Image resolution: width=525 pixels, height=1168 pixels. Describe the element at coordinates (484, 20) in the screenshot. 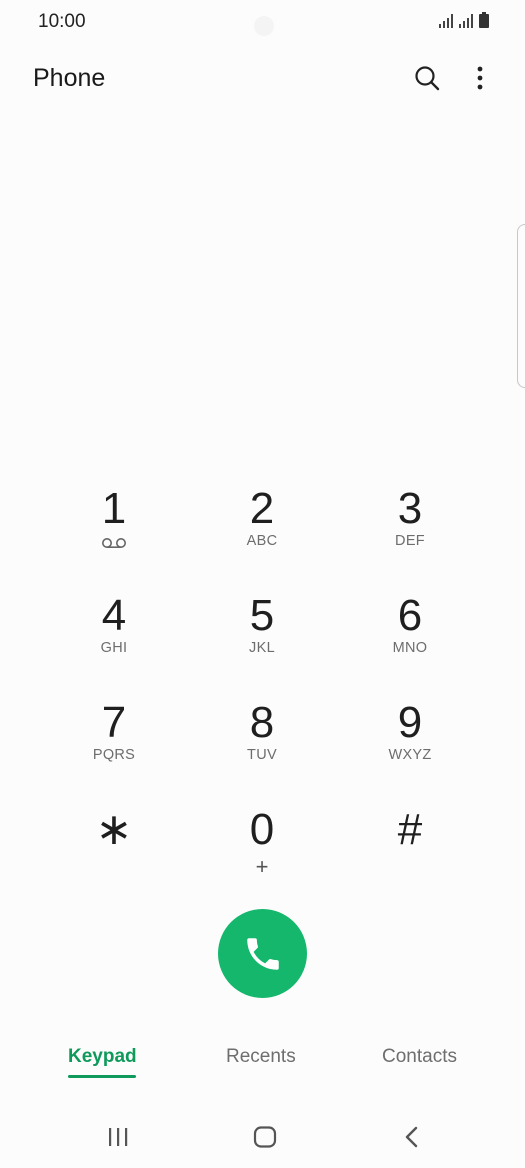

I see `battery-icon` at that location.